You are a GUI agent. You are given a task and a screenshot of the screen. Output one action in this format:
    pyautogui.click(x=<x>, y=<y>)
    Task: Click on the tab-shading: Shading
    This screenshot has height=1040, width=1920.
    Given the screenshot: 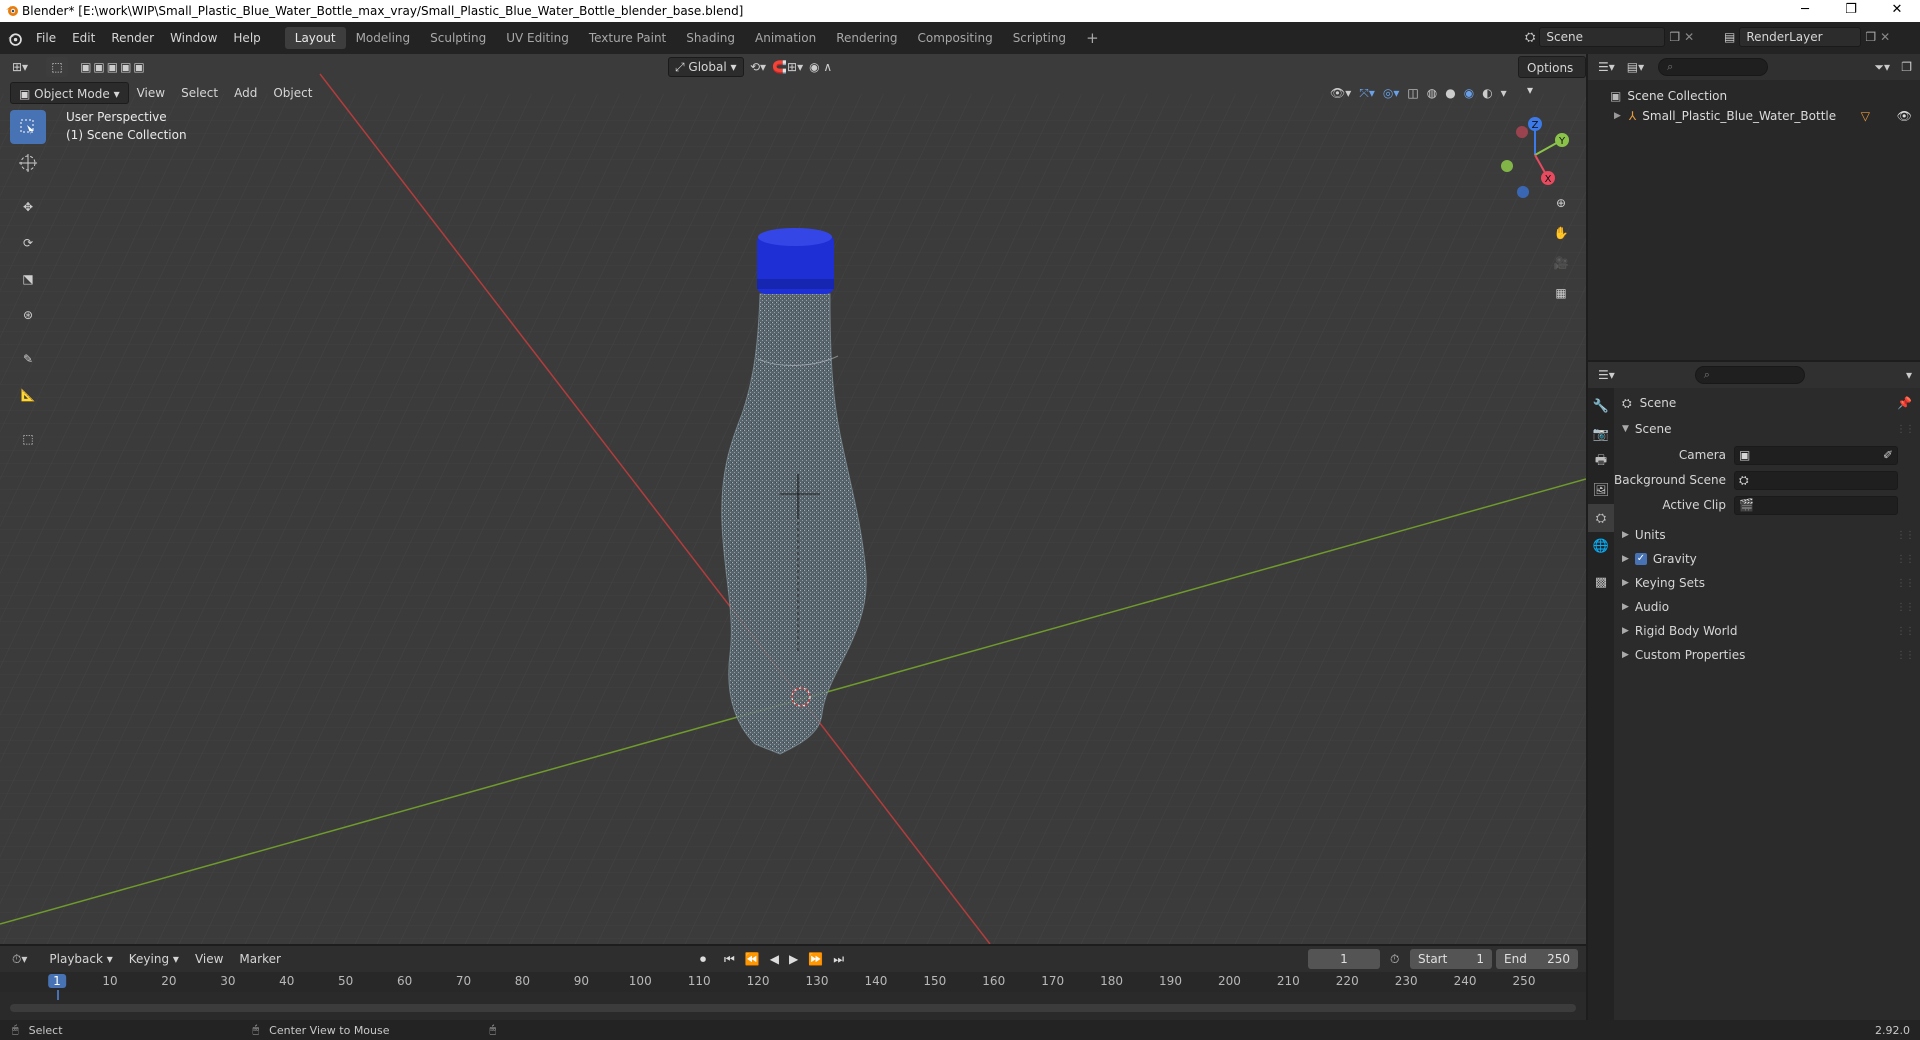 What is the action you would take?
    pyautogui.click(x=710, y=38)
    